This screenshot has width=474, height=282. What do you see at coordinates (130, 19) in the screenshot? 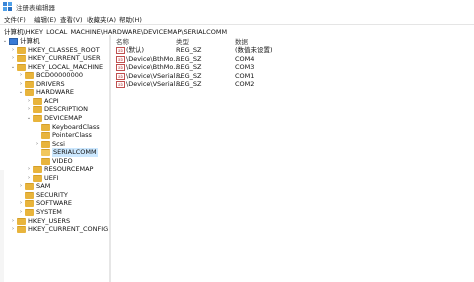
I see `menu-help: 帮助(H)` at bounding box center [130, 19].